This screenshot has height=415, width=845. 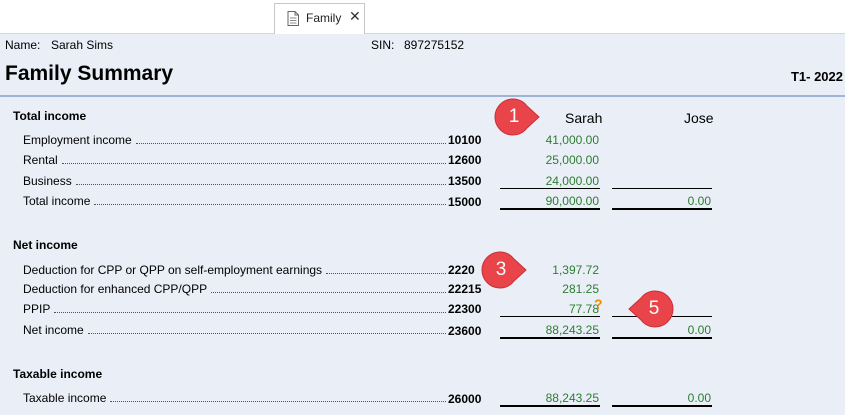 I want to click on callout-number: 1, so click(x=514, y=116).